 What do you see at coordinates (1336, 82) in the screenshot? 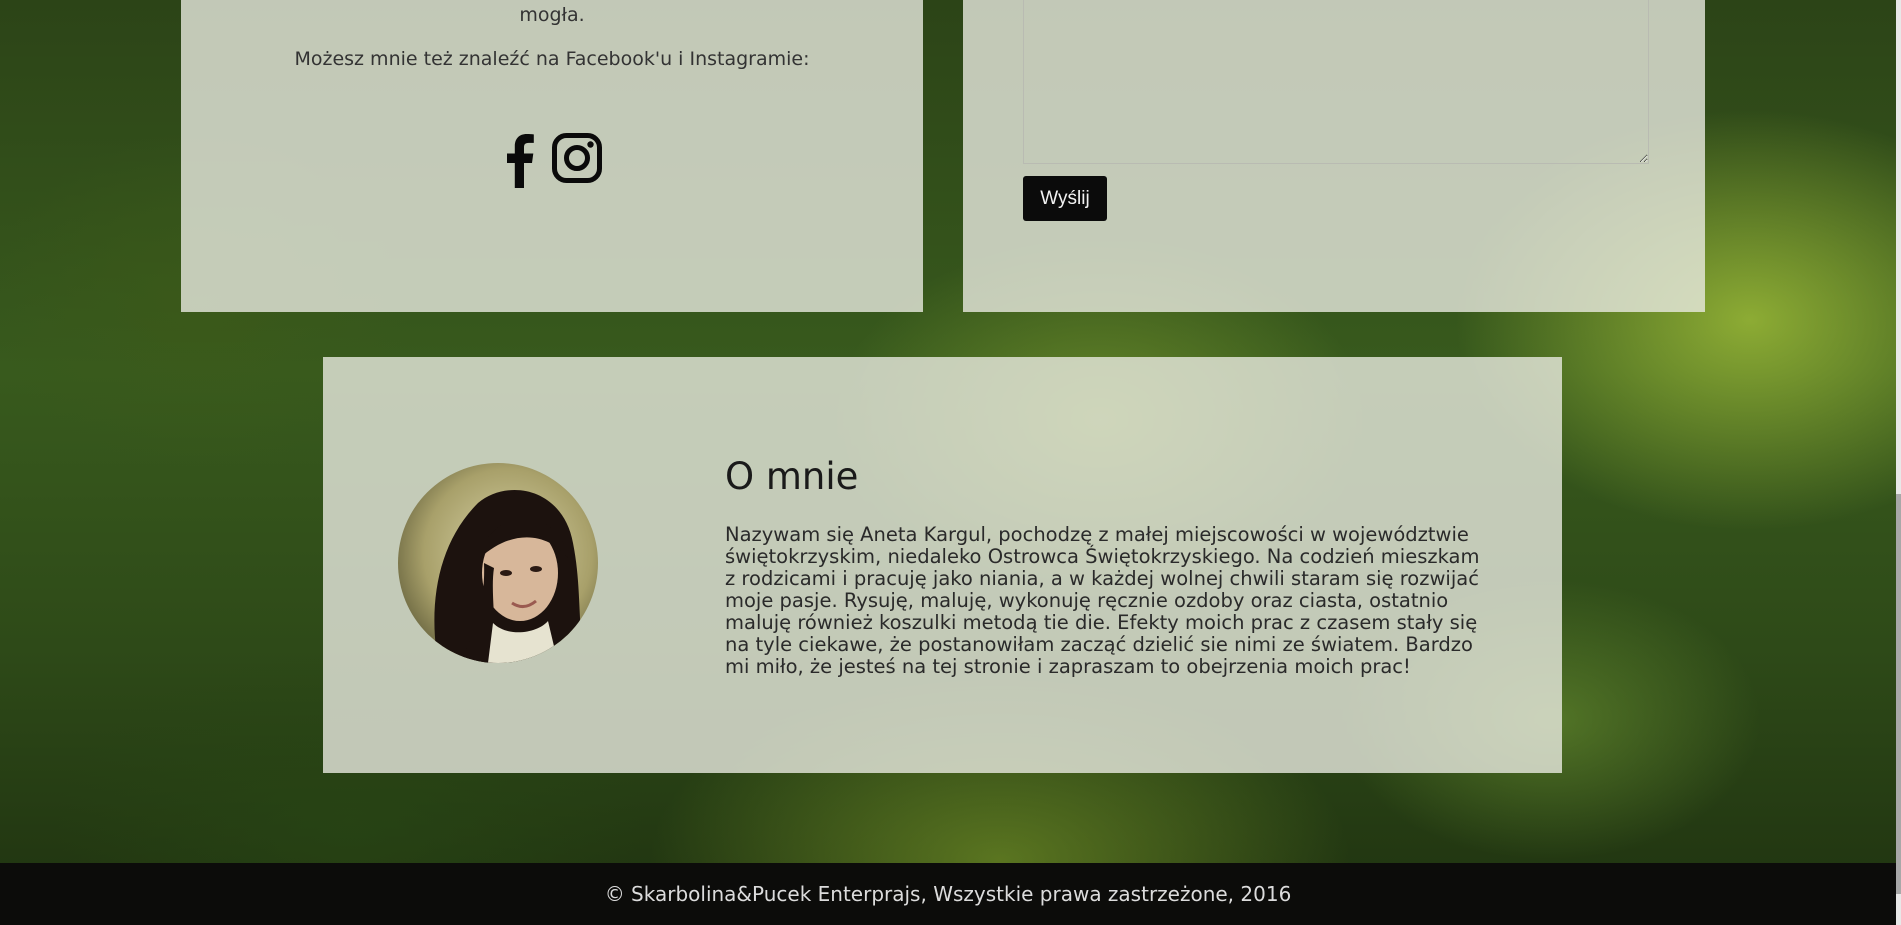
I see `message-textarea` at bounding box center [1336, 82].